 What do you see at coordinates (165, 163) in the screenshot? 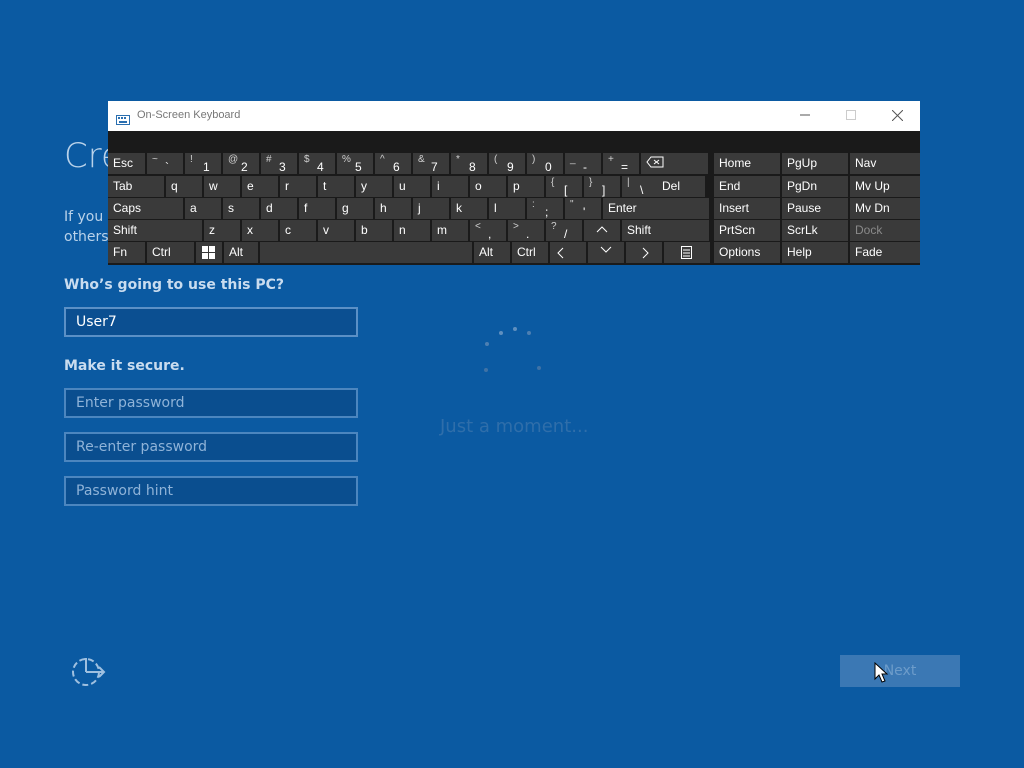
I see `key-`: ~ `` at bounding box center [165, 163].